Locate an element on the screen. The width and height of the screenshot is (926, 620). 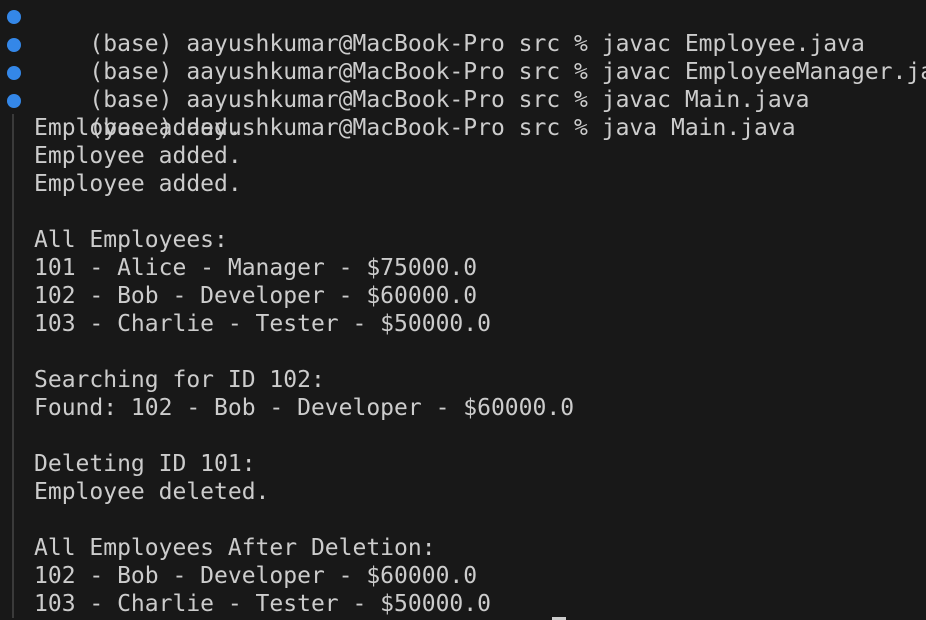
output-line: All Employees: is located at coordinates (131, 240).